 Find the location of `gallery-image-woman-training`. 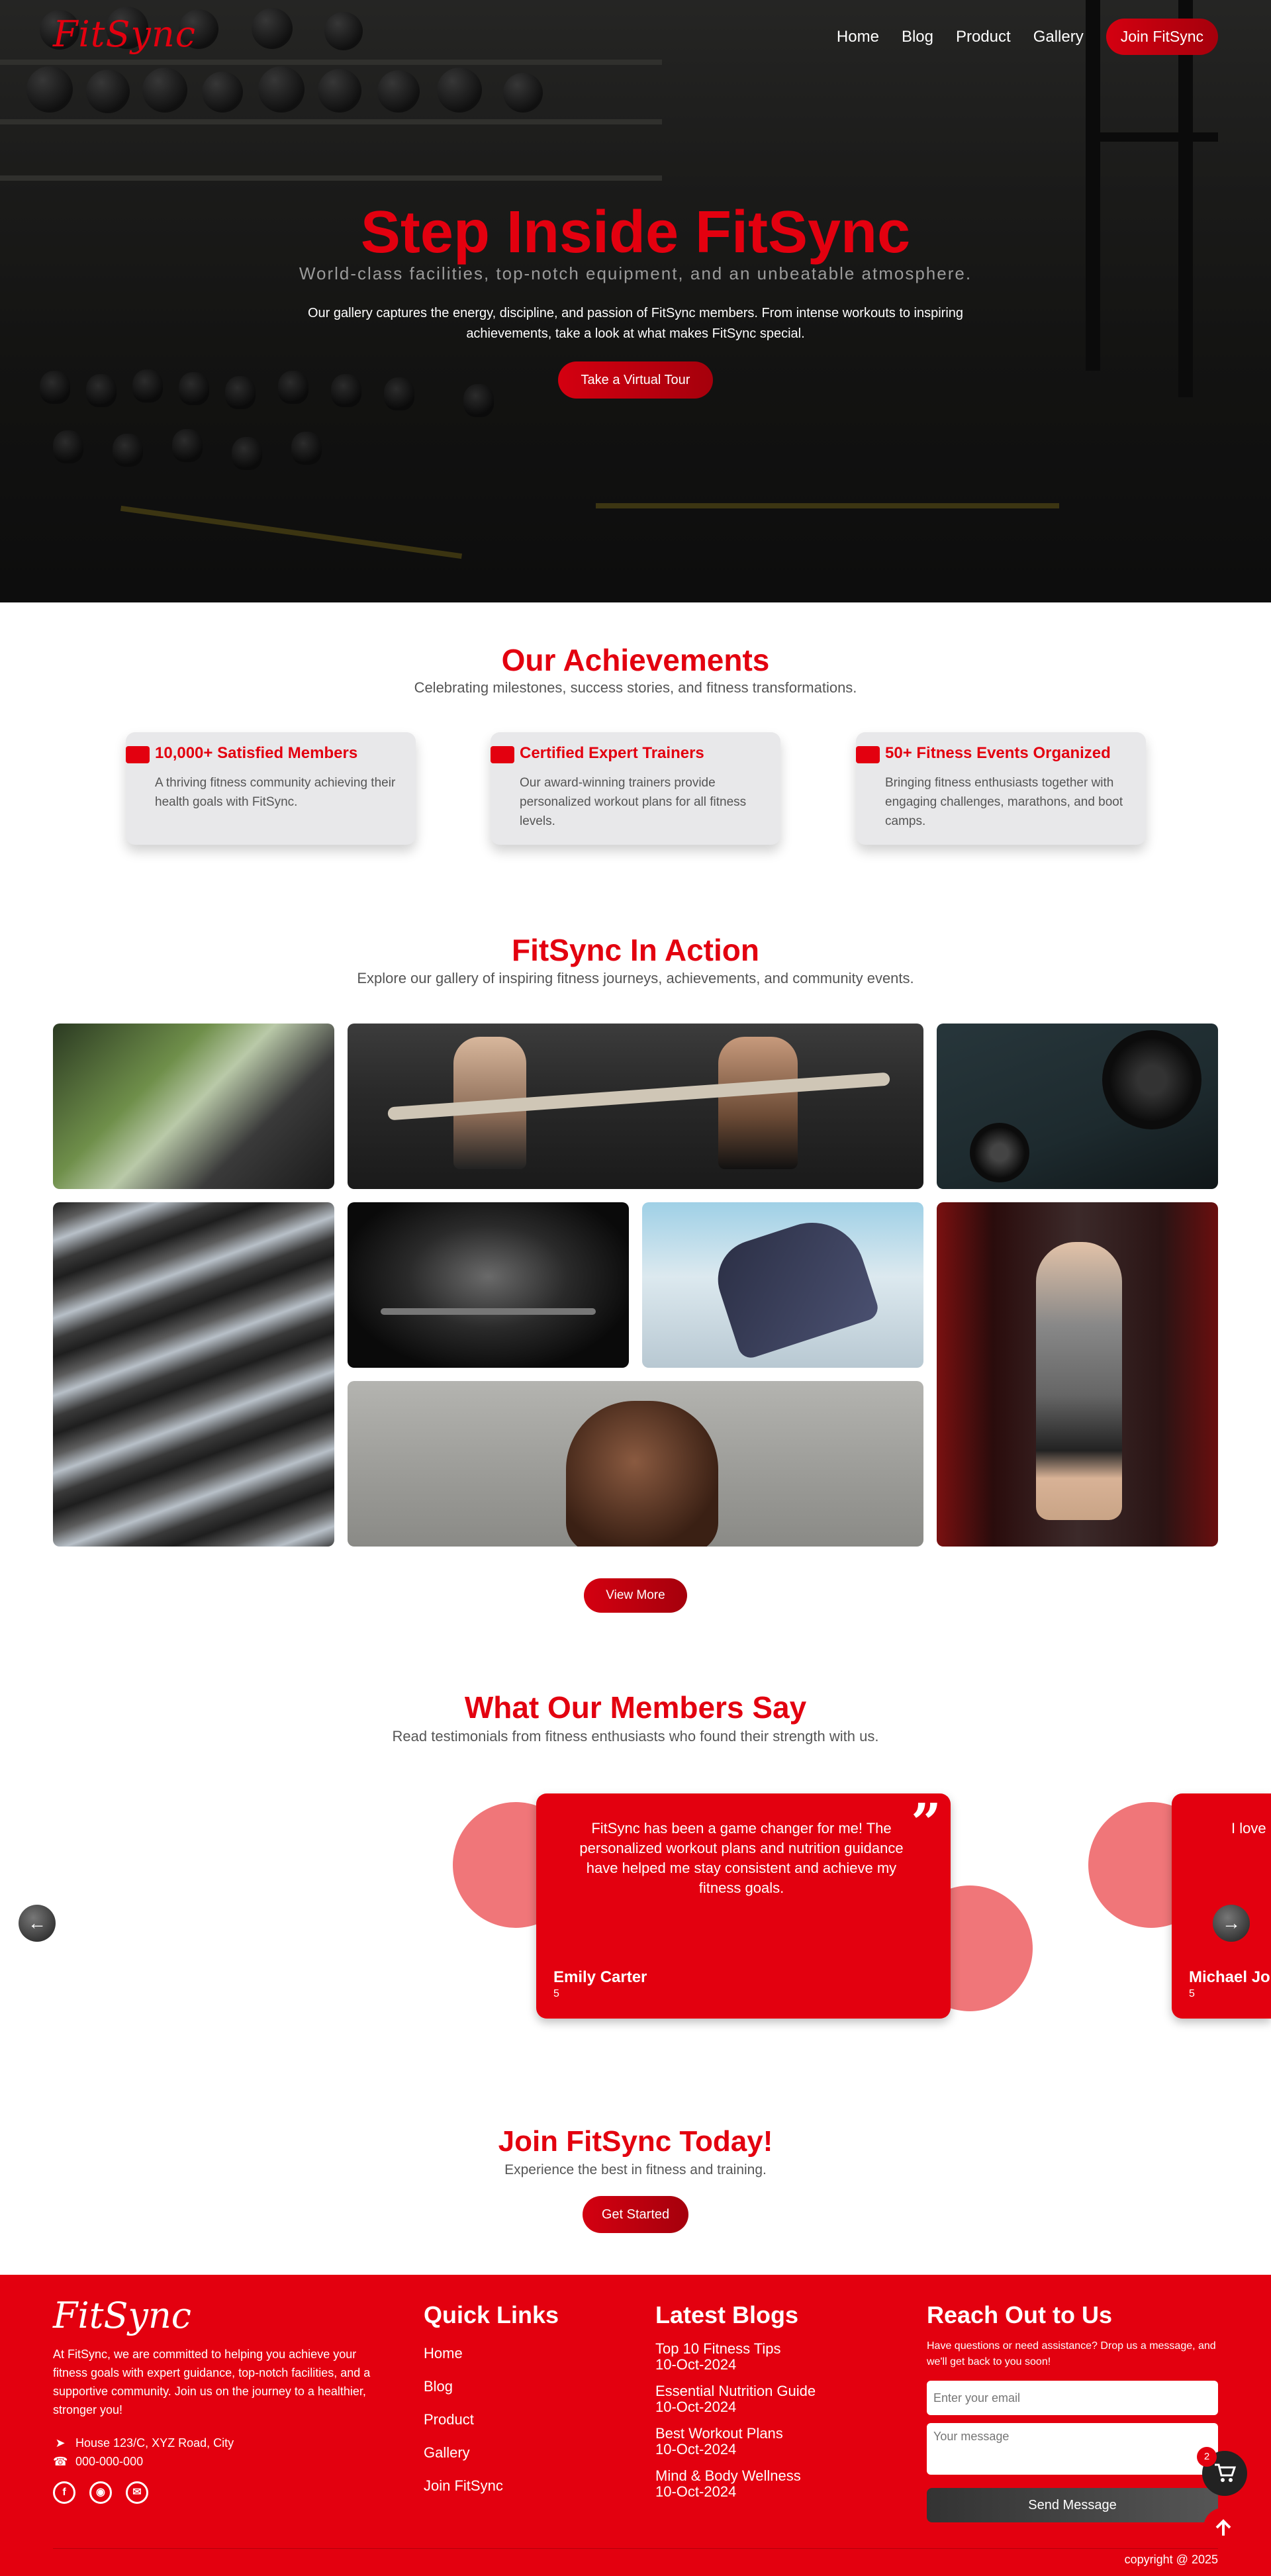

gallery-image-woman-training is located at coordinates (783, 1285).